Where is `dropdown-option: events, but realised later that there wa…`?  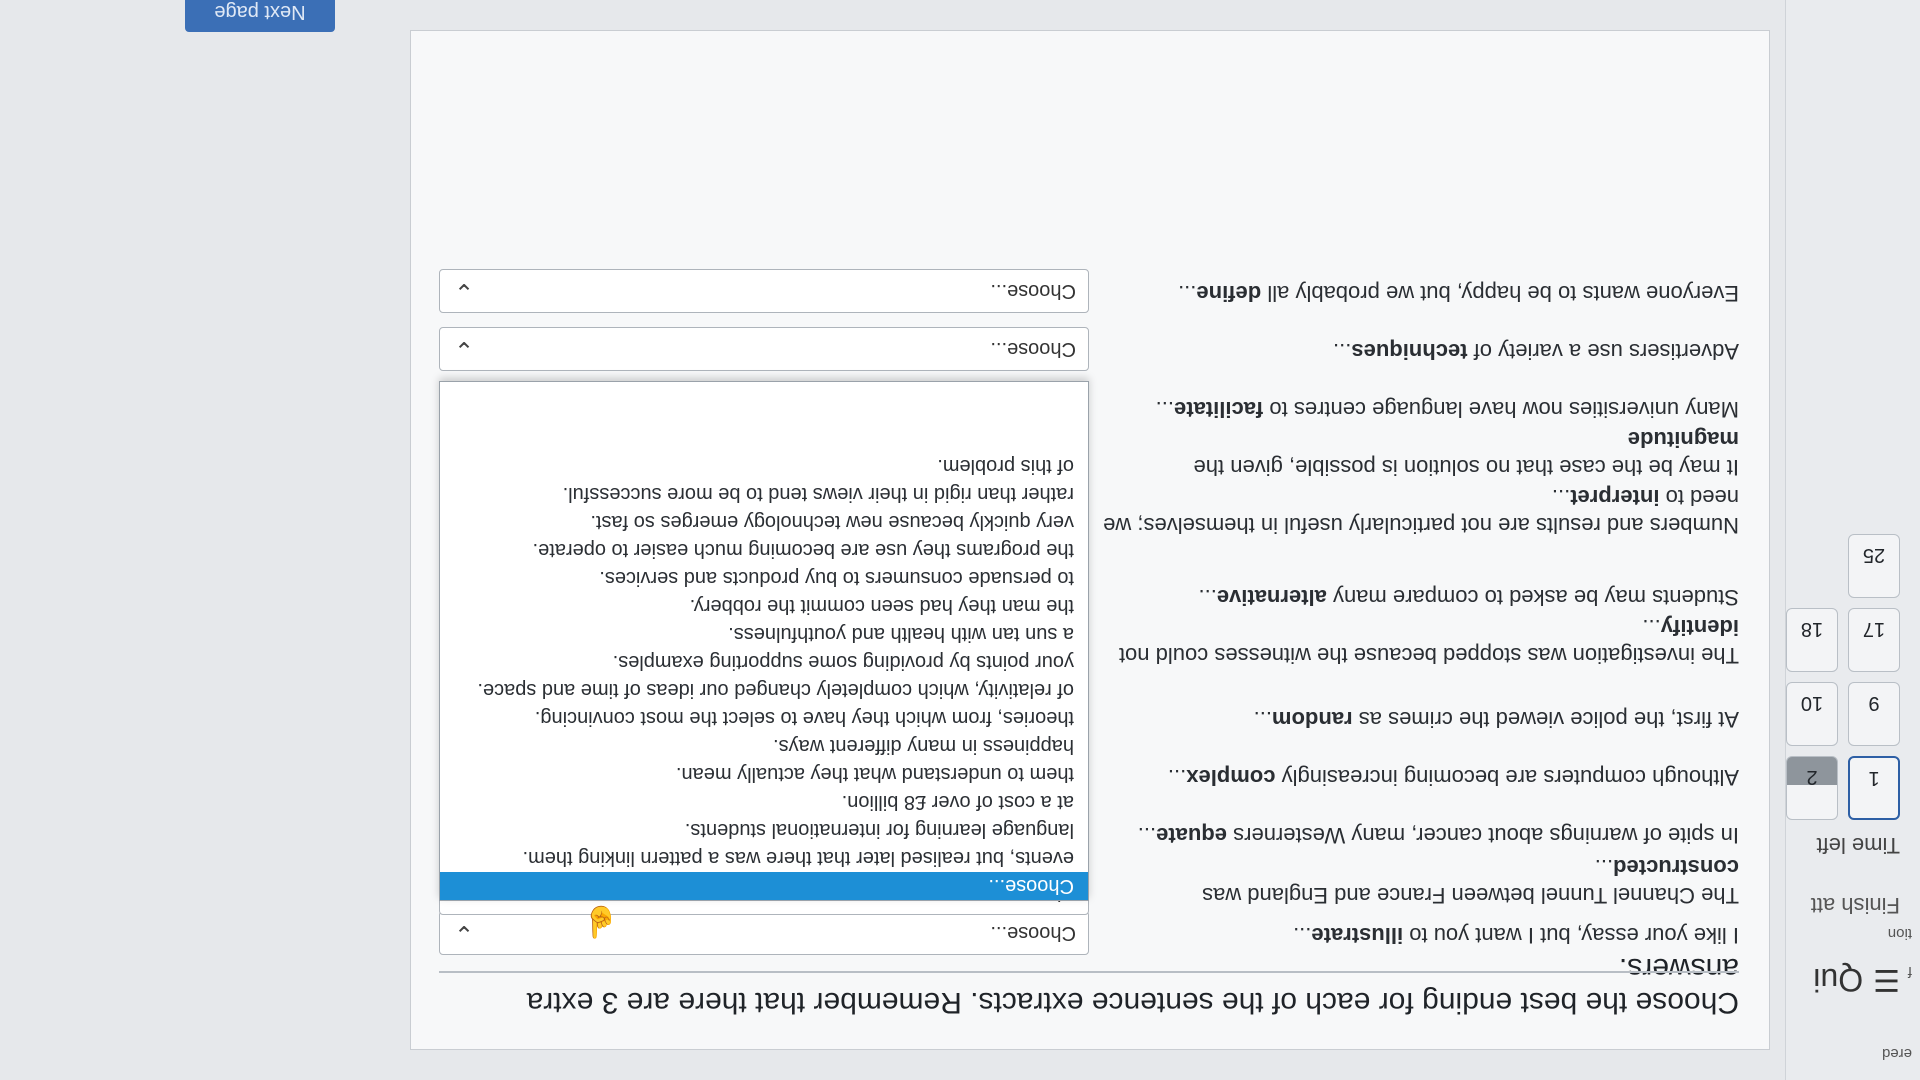 dropdown-option: events, but realised later that there wa… is located at coordinates (764, 858).